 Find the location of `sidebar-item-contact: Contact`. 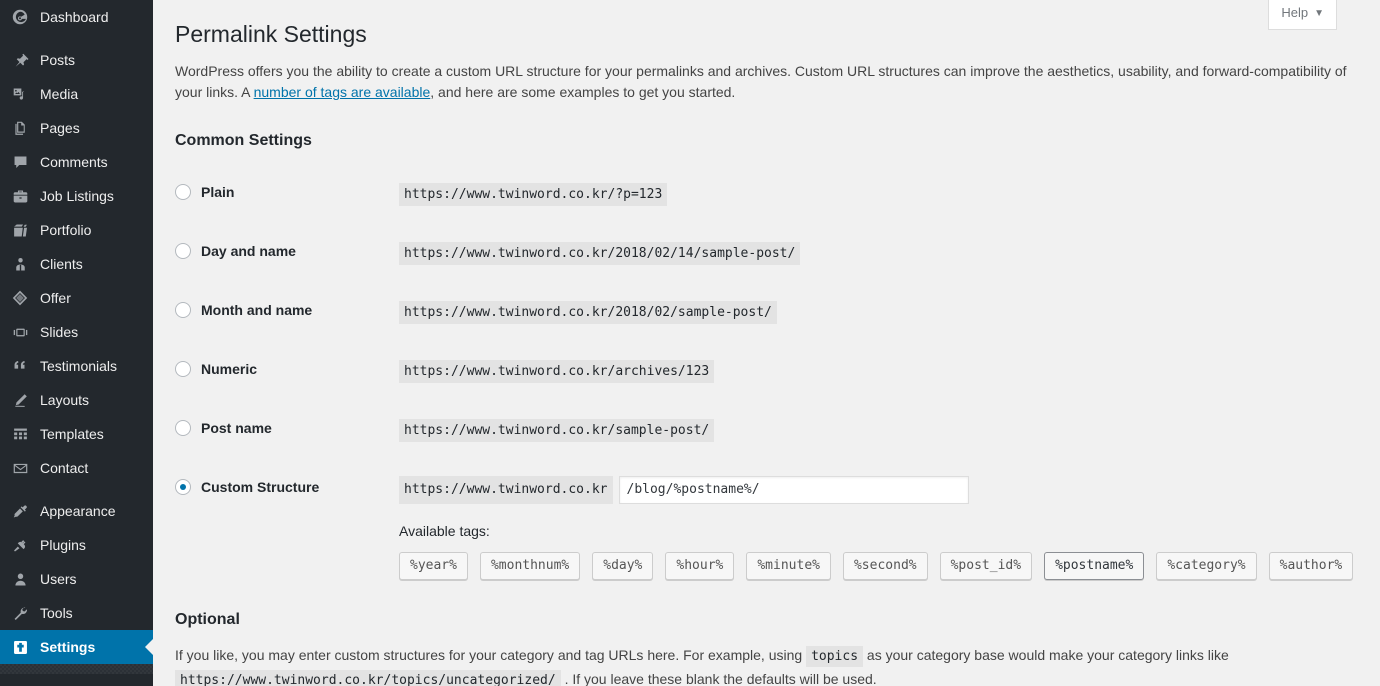

sidebar-item-contact: Contact is located at coordinates (76, 468).